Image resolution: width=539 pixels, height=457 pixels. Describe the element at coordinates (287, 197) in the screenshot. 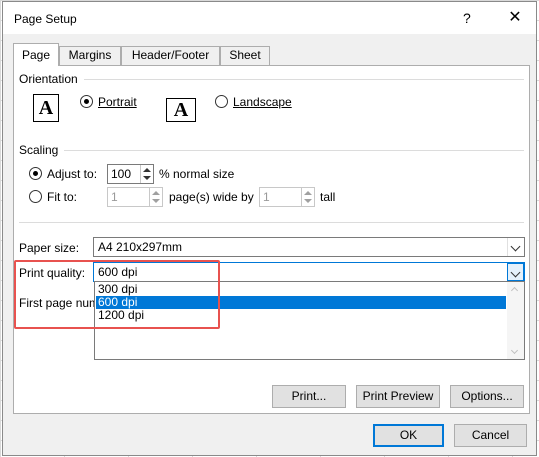

I see `fit-tall-spinner: 1` at that location.